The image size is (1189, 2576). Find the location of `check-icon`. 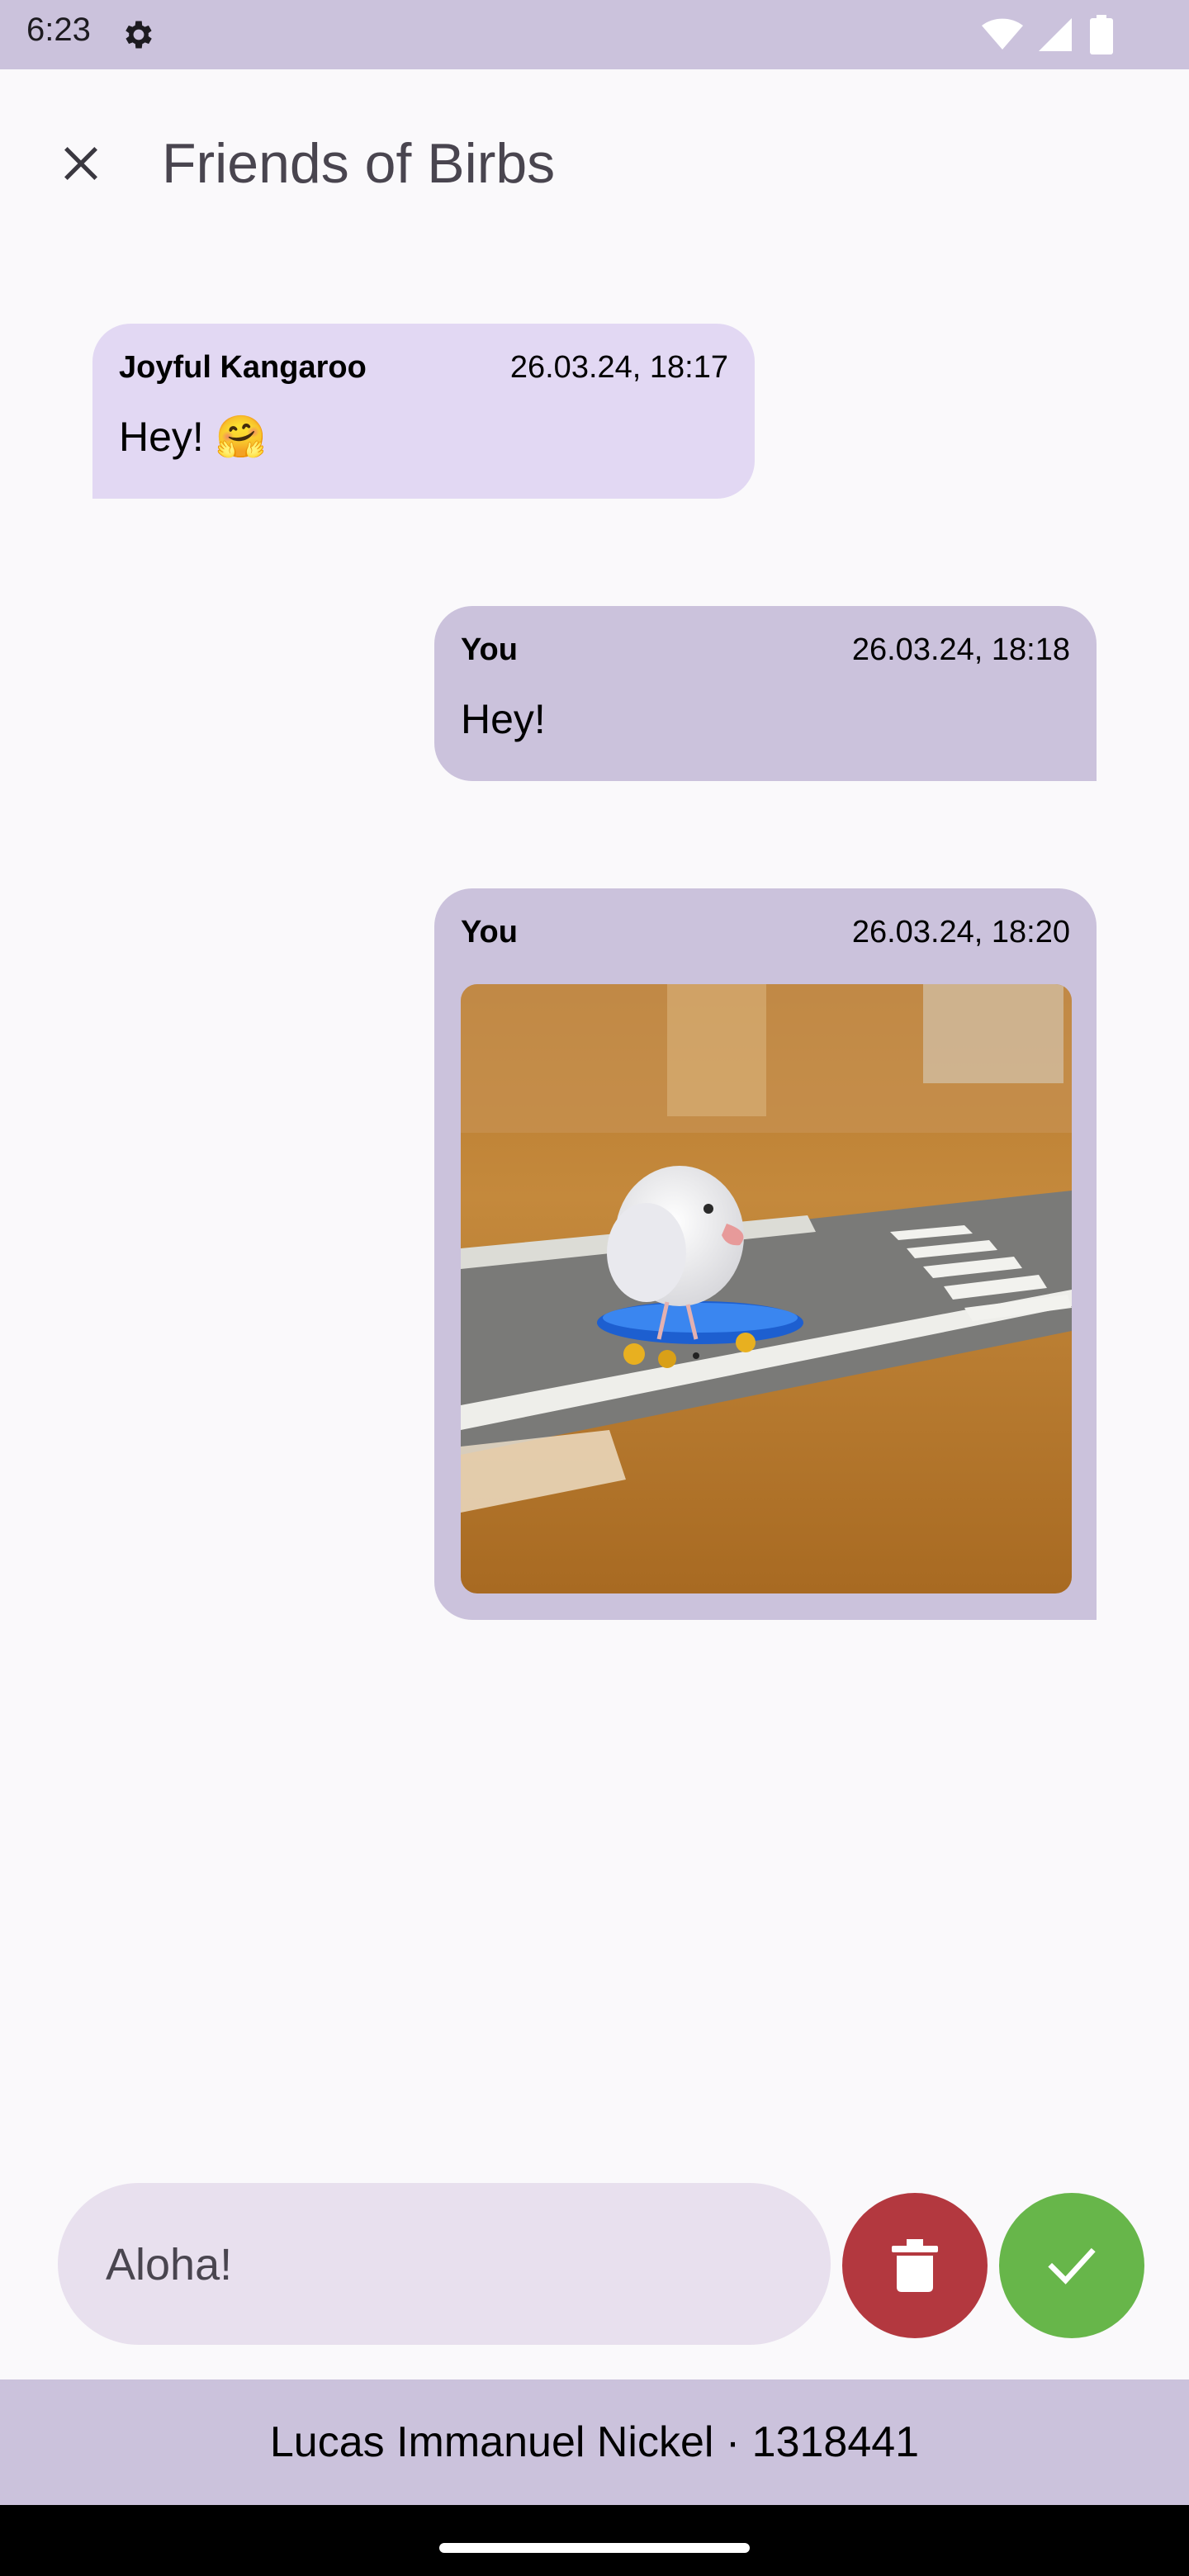

check-icon is located at coordinates (1072, 2266).